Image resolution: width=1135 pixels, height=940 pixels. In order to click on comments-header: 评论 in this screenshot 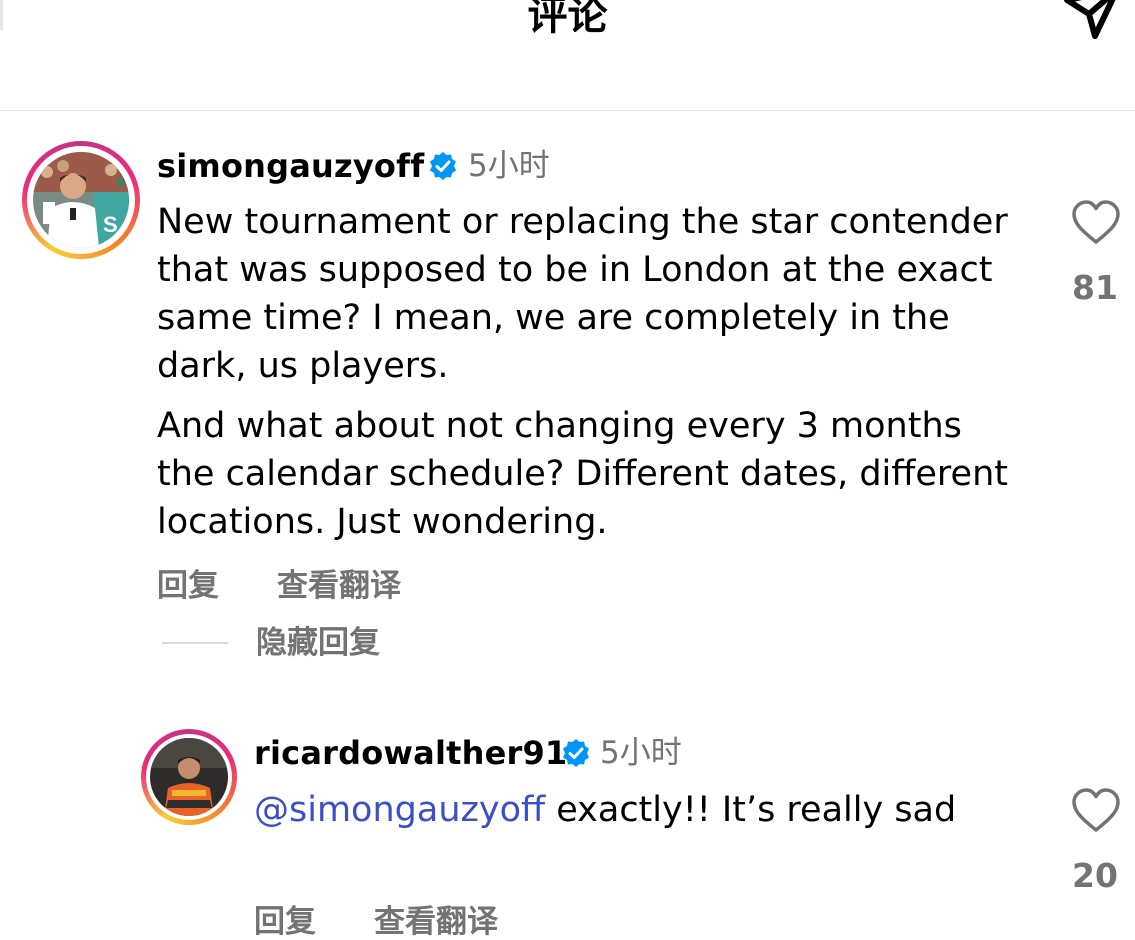, I will do `click(567, 55)`.